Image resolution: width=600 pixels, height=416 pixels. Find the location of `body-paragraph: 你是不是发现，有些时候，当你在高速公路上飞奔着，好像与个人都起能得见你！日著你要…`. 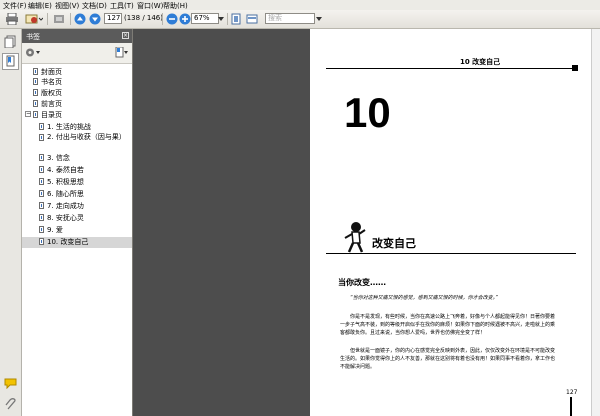

body-paragraph: 你是不是发现，有些时候，当你在高速公路上飞奔着，好像与个人都起能得见你！日著你要… is located at coordinates (448, 325).